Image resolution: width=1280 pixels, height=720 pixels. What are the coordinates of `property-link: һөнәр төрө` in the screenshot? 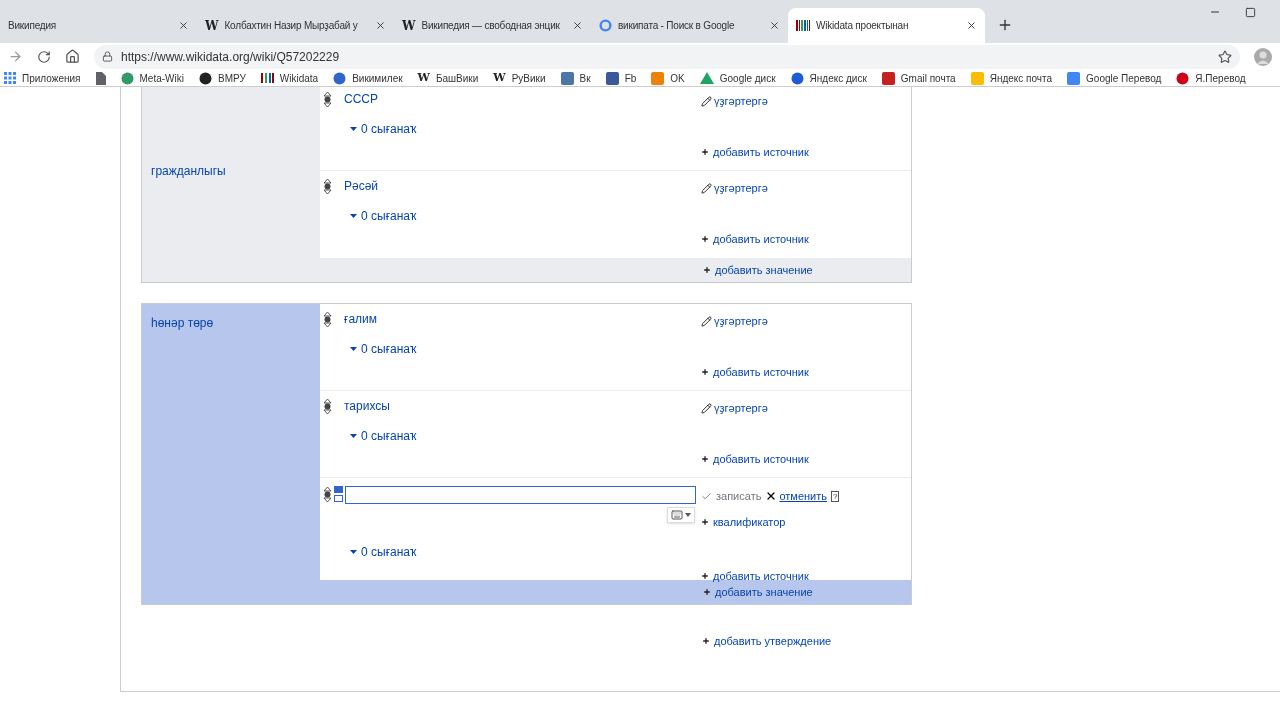 It's located at (182, 323).